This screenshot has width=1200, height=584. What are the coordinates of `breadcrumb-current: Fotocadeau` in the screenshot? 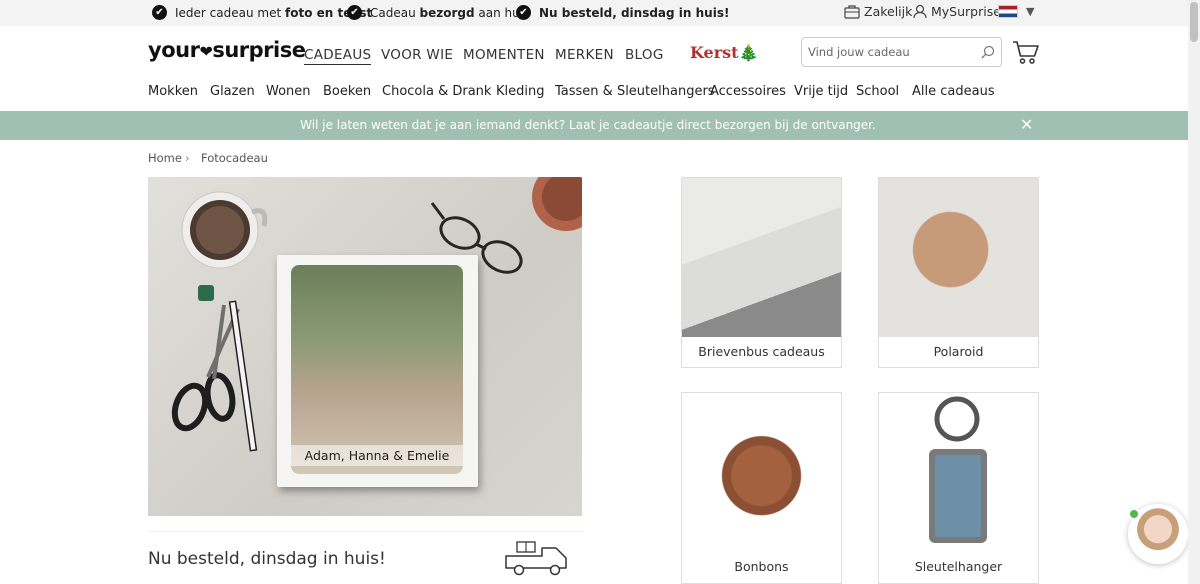 It's located at (234, 158).